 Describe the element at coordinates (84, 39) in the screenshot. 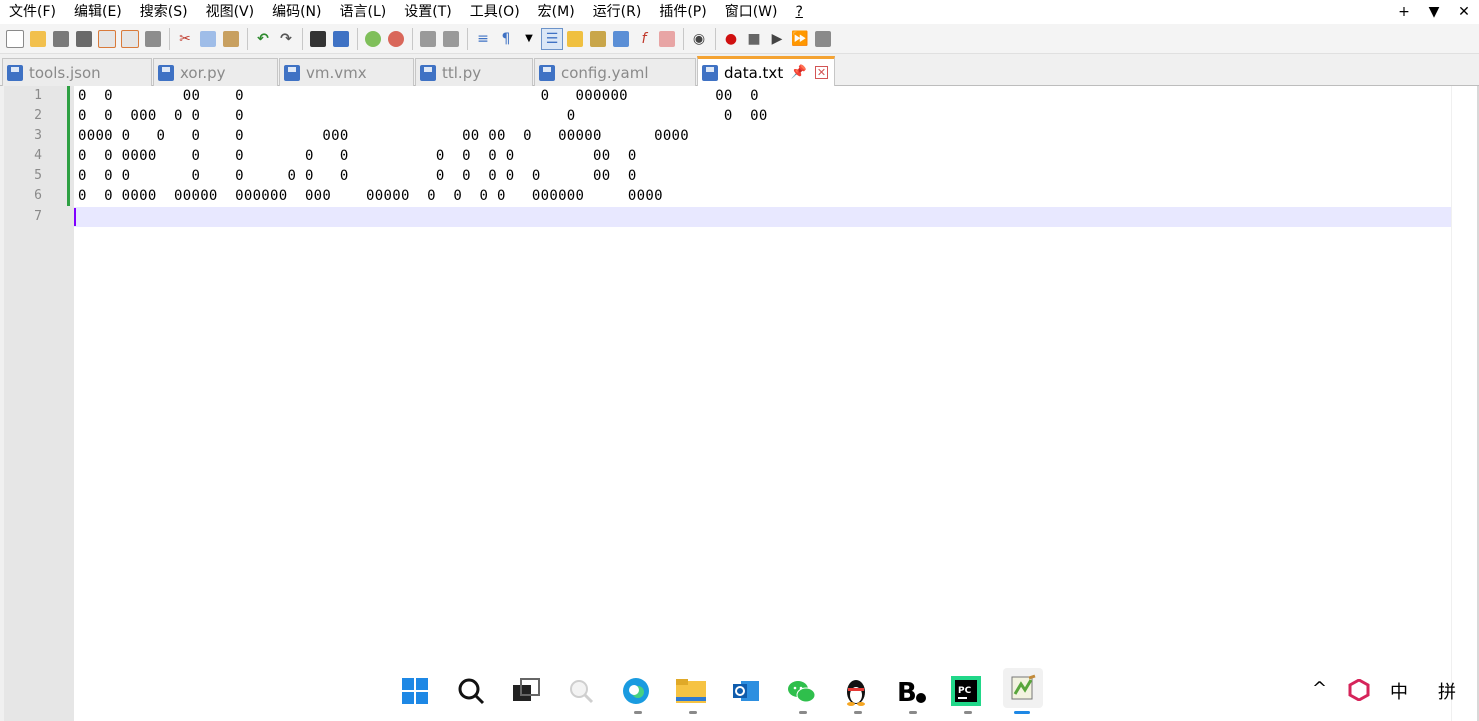

I see `save-all-icon` at that location.